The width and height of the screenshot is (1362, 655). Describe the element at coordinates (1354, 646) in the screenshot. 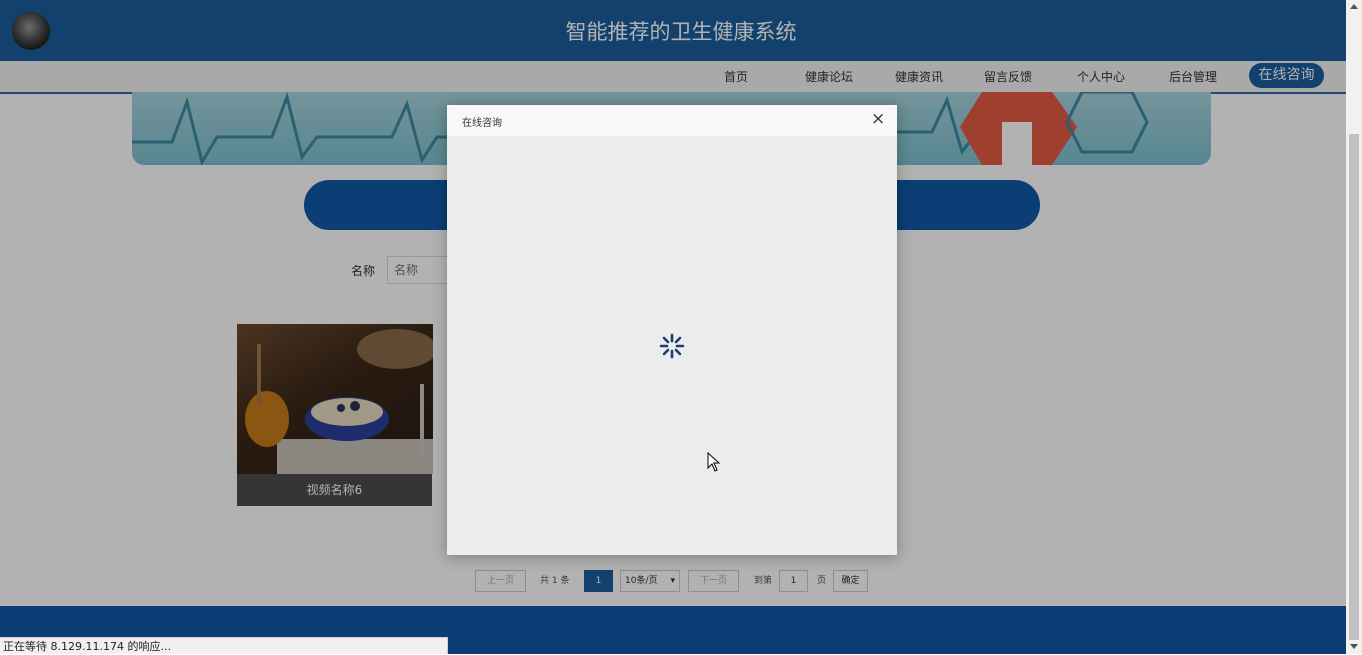

I see `scroll-down-icon` at that location.